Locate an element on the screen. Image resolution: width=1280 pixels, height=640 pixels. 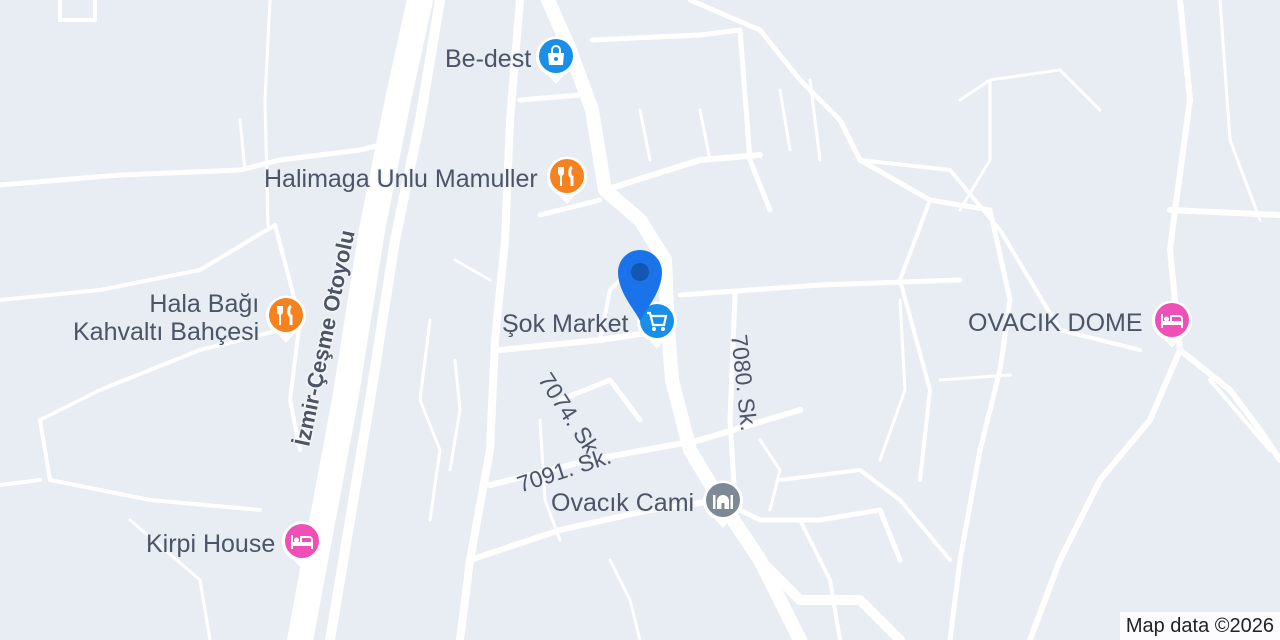
poi-ovacik-cami: Ovacık Cami is located at coordinates (647, 503).